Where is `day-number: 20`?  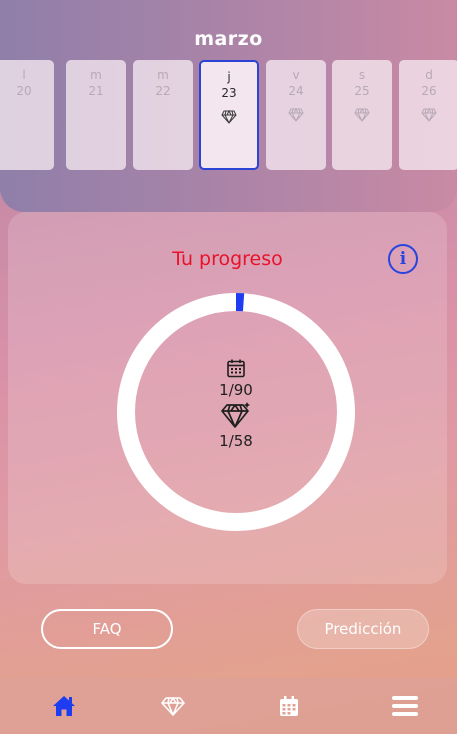
day-number: 20 is located at coordinates (24, 91).